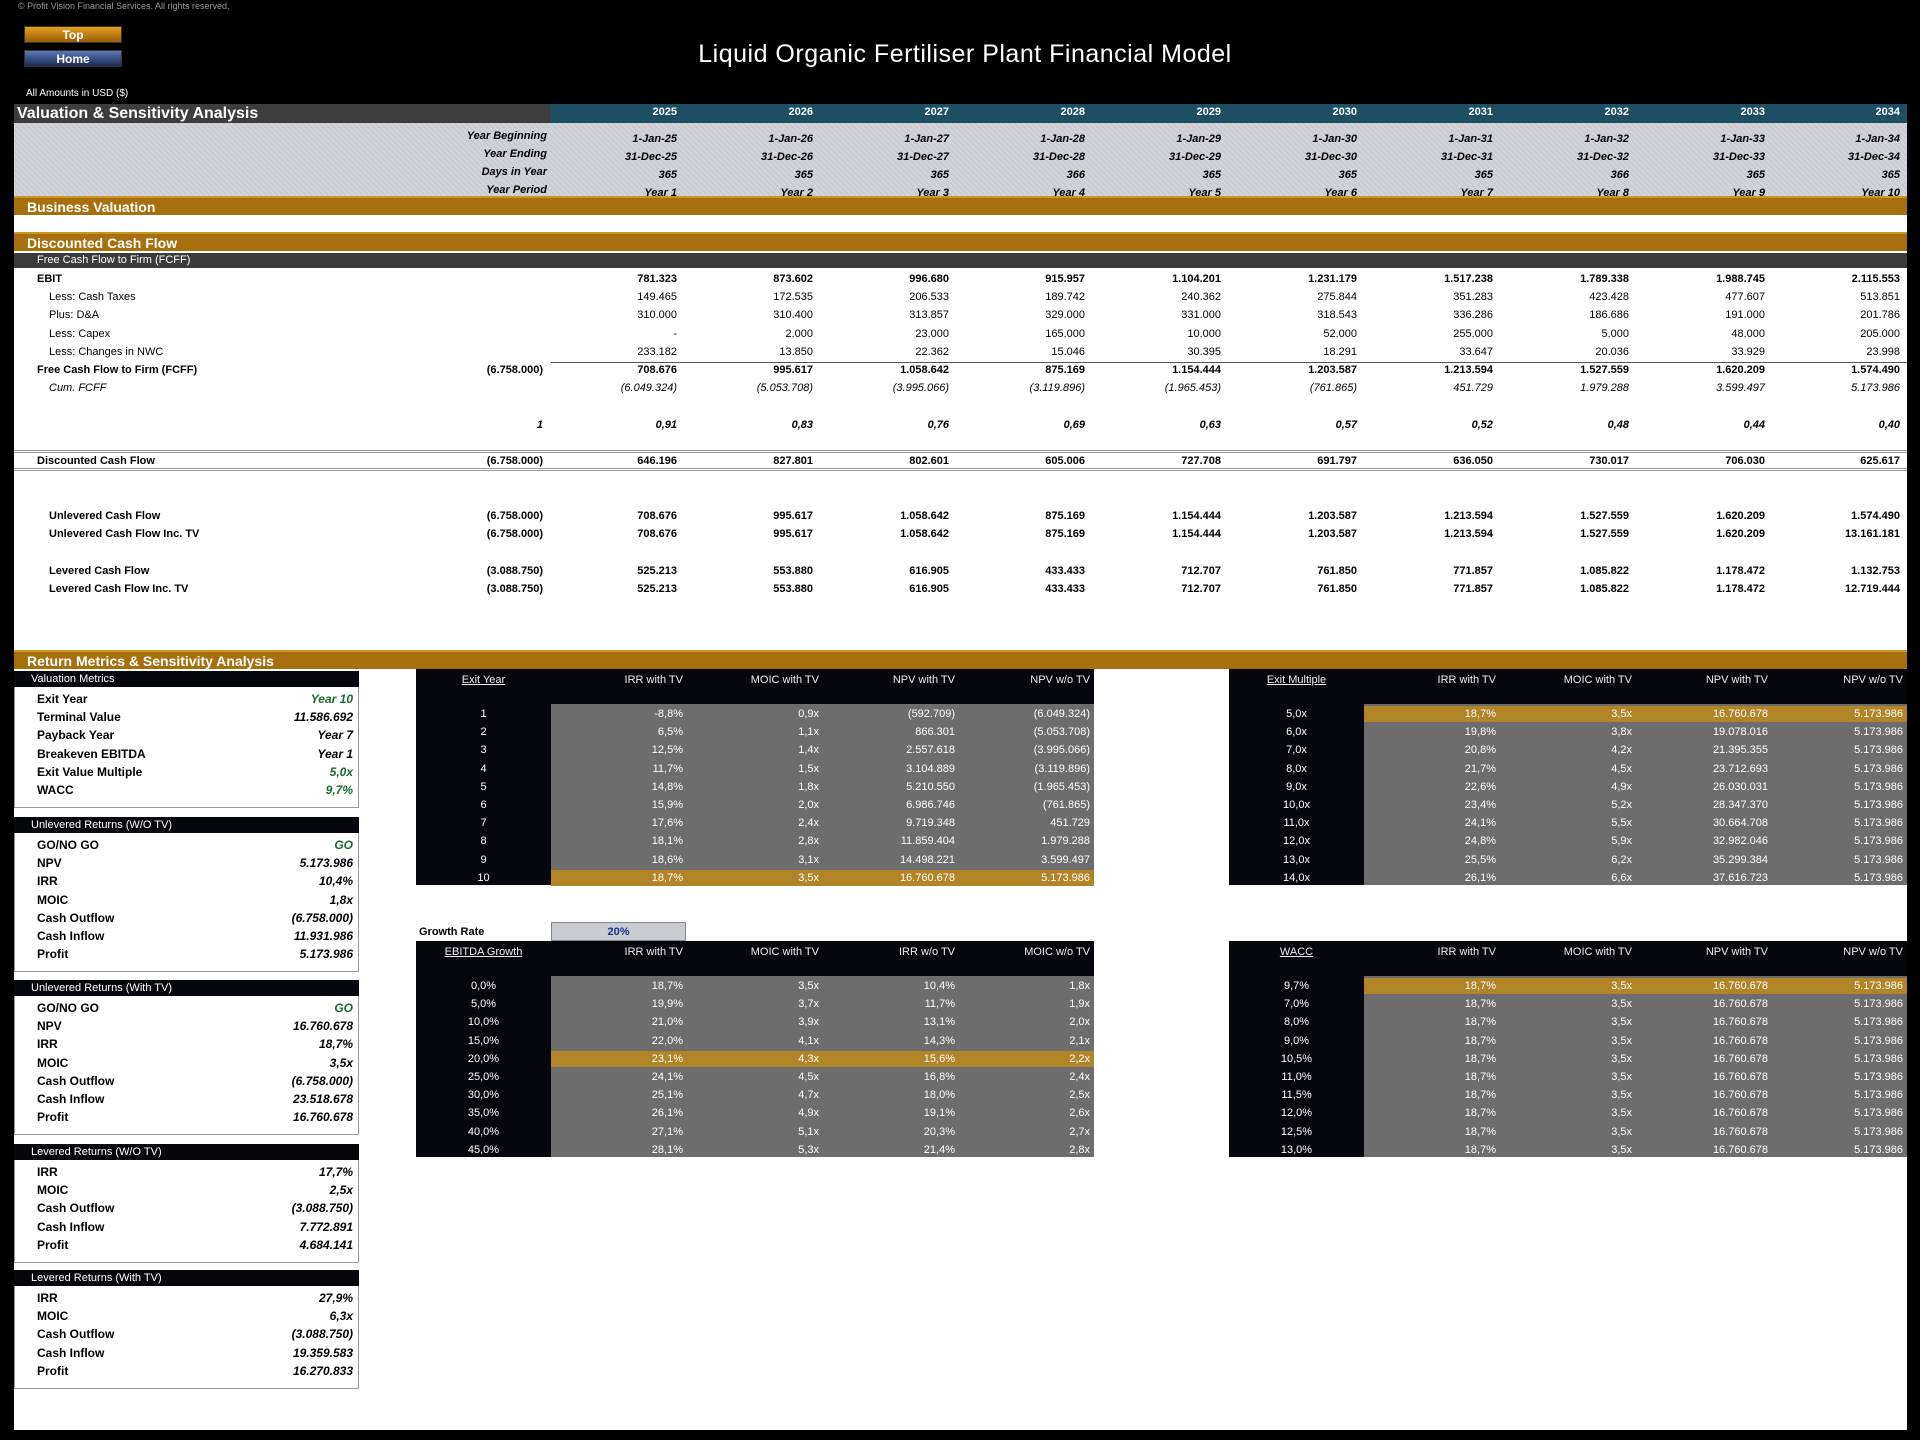 The height and width of the screenshot is (1440, 1920). What do you see at coordinates (80, 334) in the screenshot?
I see `row-label: Less: Capex` at bounding box center [80, 334].